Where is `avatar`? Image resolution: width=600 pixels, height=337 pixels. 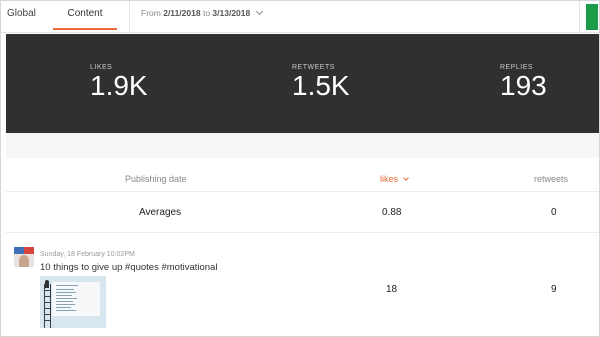 avatar is located at coordinates (24, 257).